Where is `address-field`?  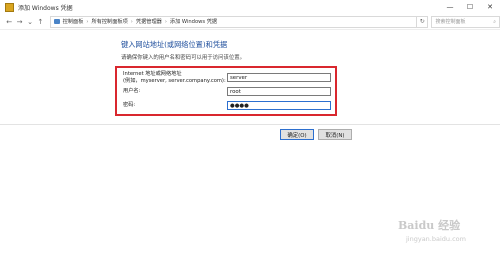 address-field is located at coordinates (279, 77).